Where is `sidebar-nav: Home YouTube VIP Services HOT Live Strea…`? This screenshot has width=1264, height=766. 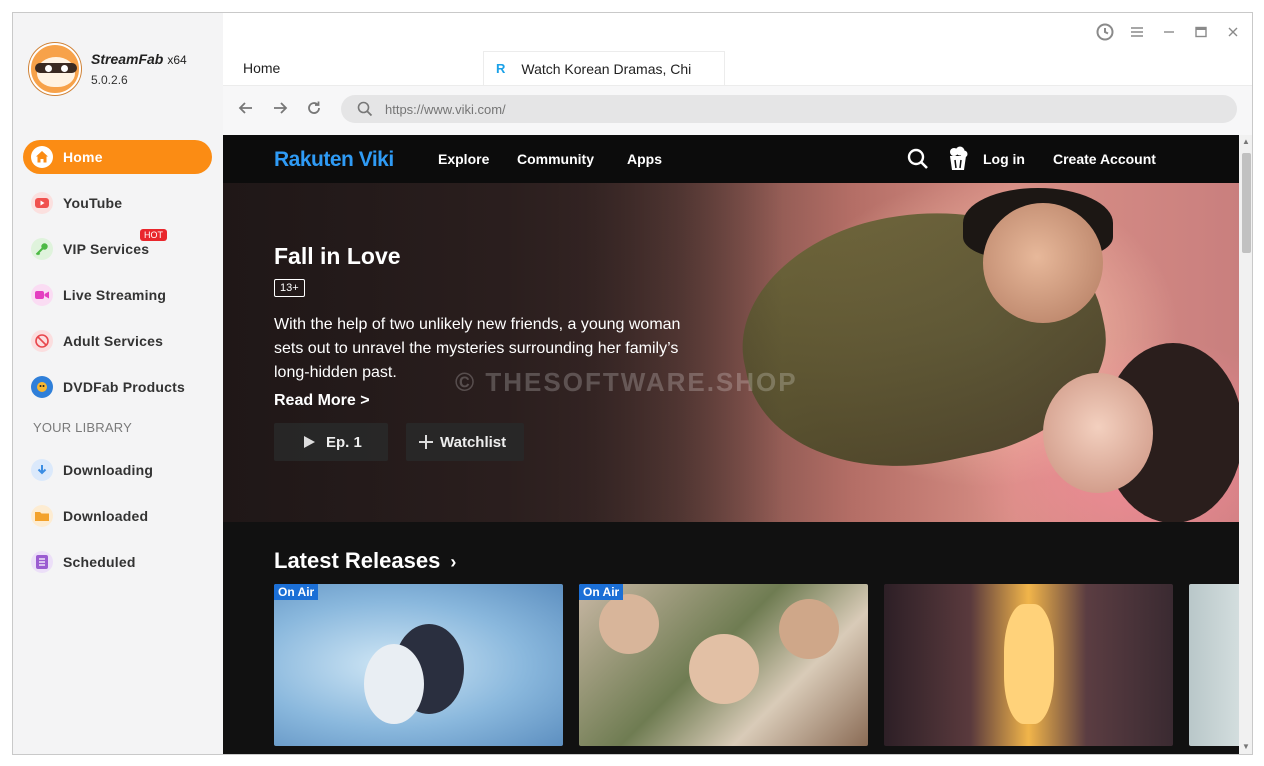 sidebar-nav: Home YouTube VIP Services HOT Live Strea… is located at coordinates (117, 365).